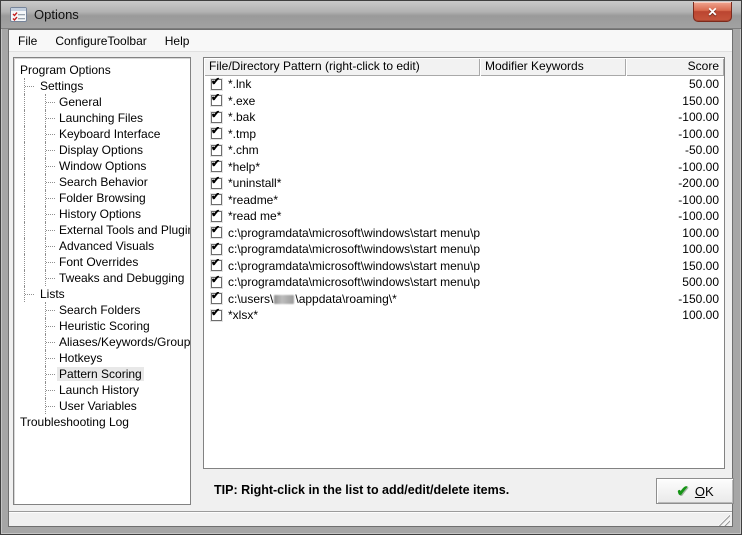 This screenshot has height=535, width=742. Describe the element at coordinates (371, 15) in the screenshot. I see `titlebar: Options ✕` at that location.